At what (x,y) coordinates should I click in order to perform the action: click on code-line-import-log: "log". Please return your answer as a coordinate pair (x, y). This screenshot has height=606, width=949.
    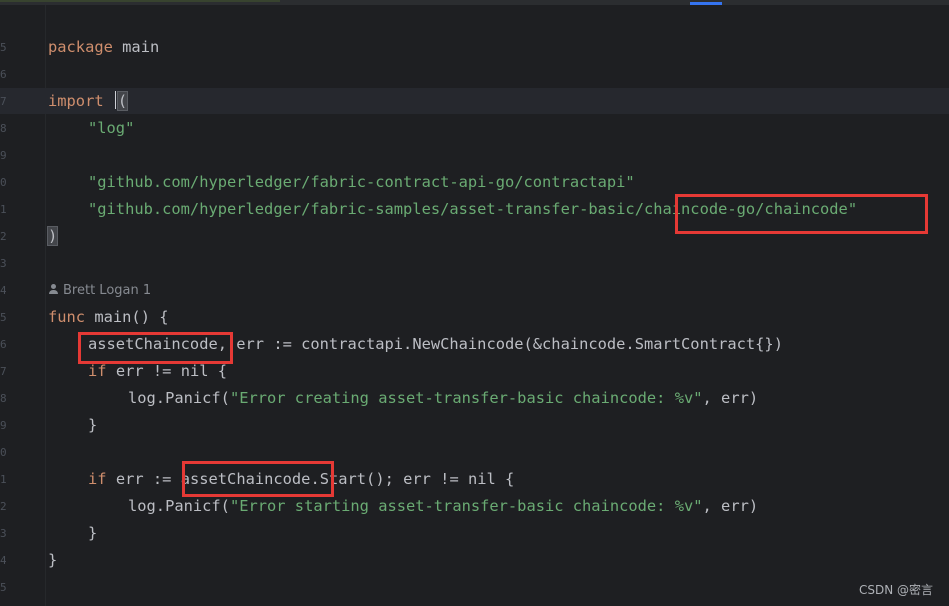
    Looking at the image, I should click on (91, 128).